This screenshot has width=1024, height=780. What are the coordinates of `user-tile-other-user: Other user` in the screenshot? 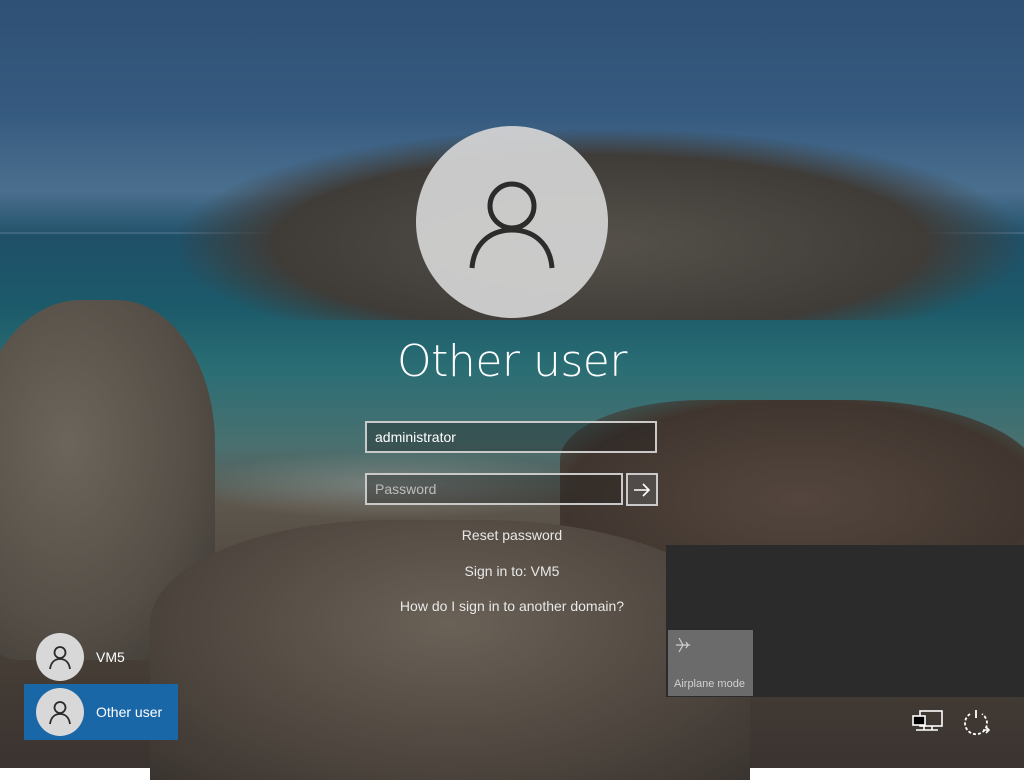 It's located at (101, 712).